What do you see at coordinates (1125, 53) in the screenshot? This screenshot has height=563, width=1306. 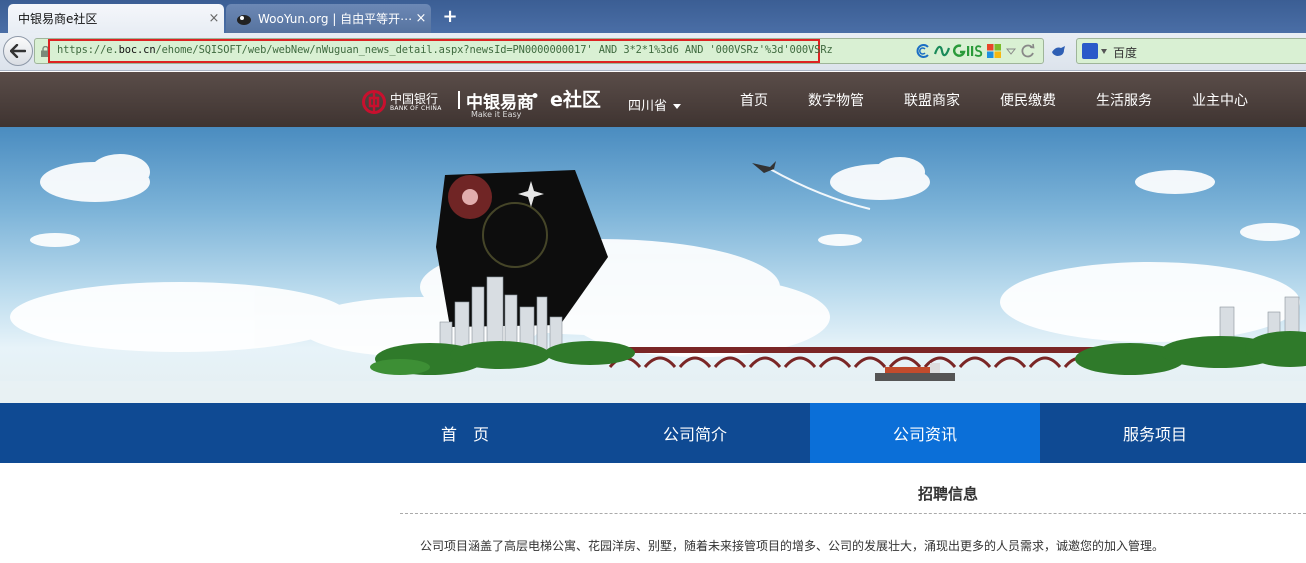 I see `search-placeholder: 百度` at bounding box center [1125, 53].